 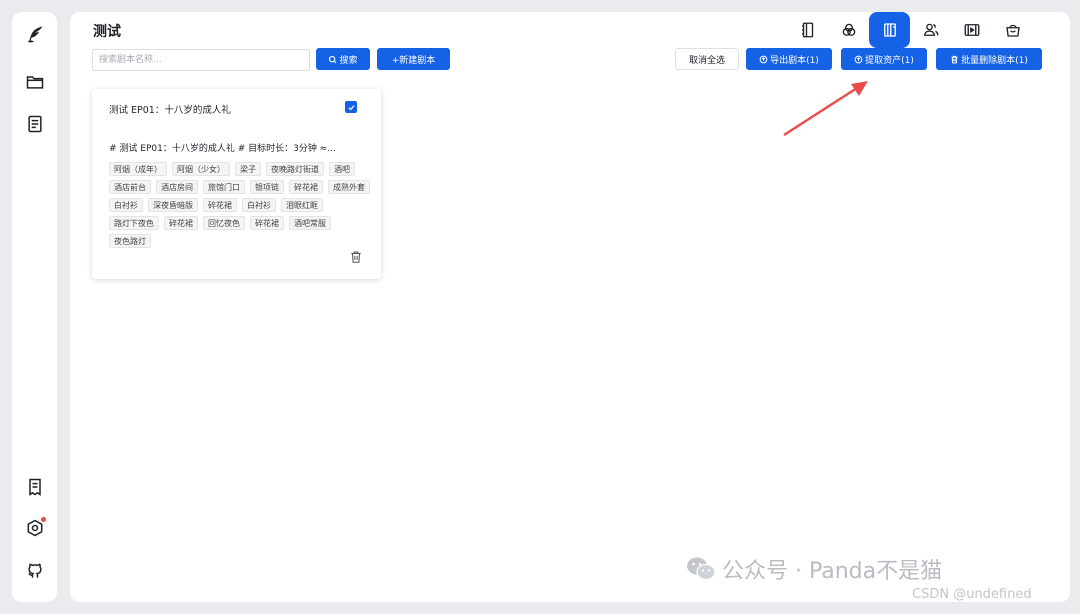 I want to click on csdn-watermark: CSDN @undefined, so click(x=972, y=594).